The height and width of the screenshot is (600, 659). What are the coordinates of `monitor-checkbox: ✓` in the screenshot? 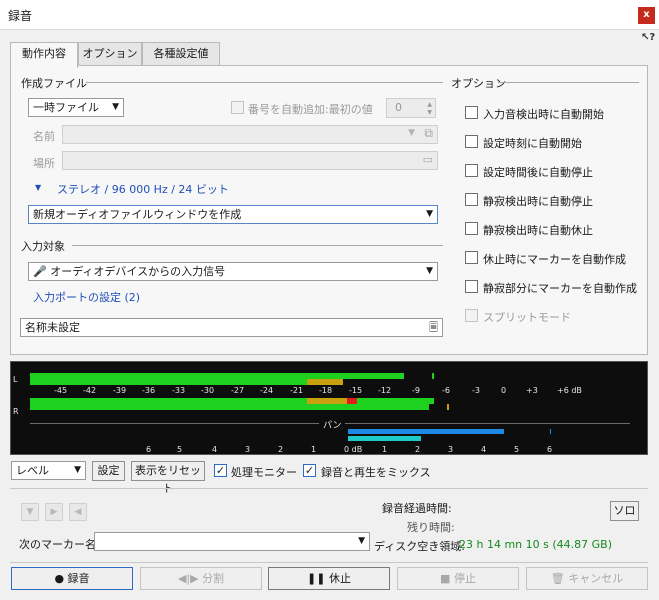 It's located at (220, 470).